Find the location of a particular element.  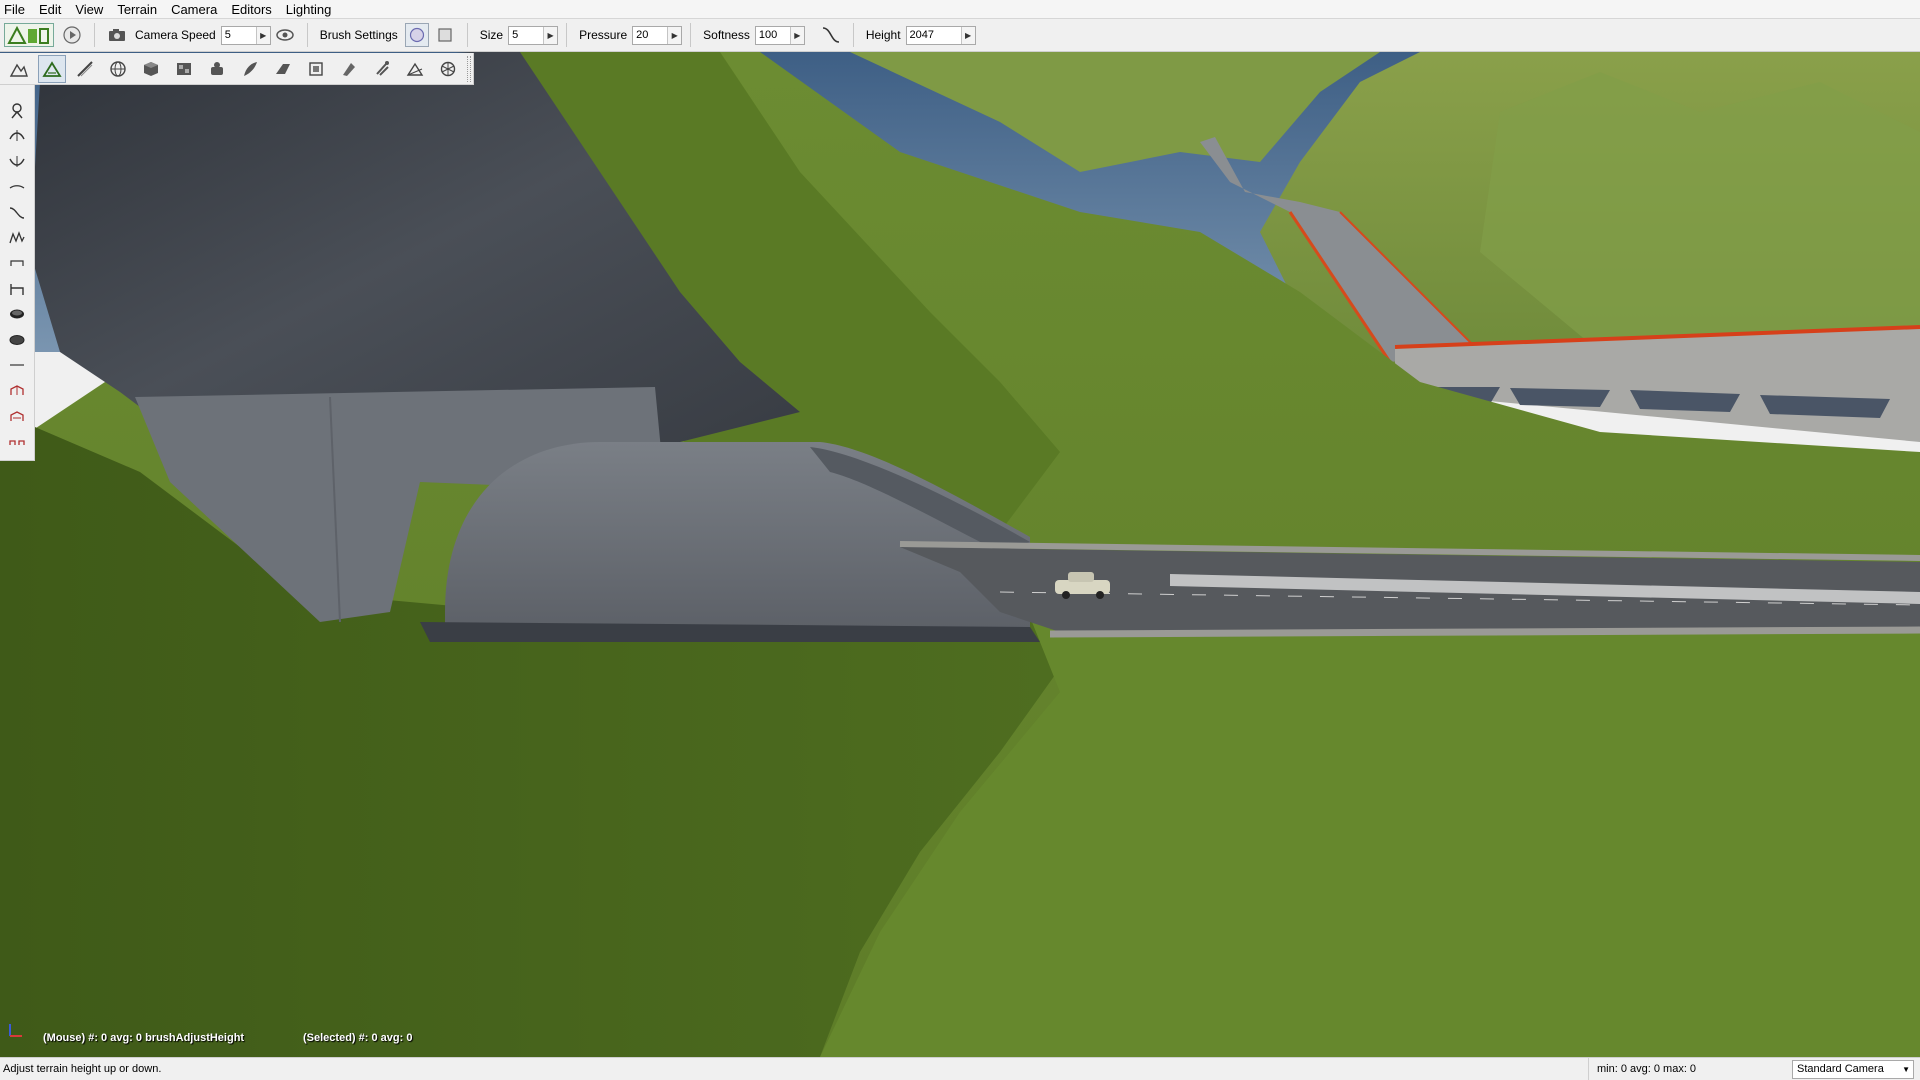

empty-icon is located at coordinates (17, 390).